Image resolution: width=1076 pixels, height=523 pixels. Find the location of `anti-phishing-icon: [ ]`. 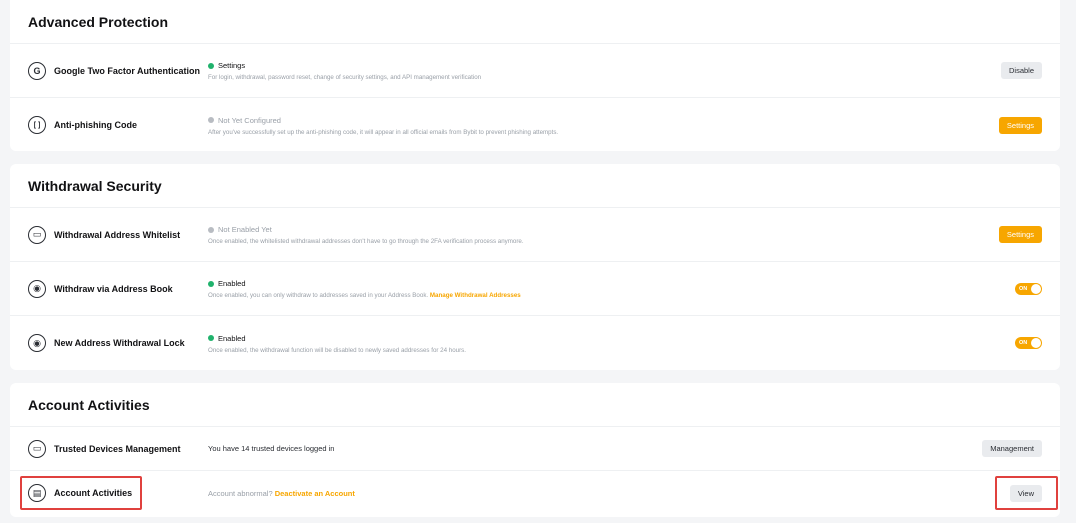

anti-phishing-icon: [ ] is located at coordinates (37, 125).